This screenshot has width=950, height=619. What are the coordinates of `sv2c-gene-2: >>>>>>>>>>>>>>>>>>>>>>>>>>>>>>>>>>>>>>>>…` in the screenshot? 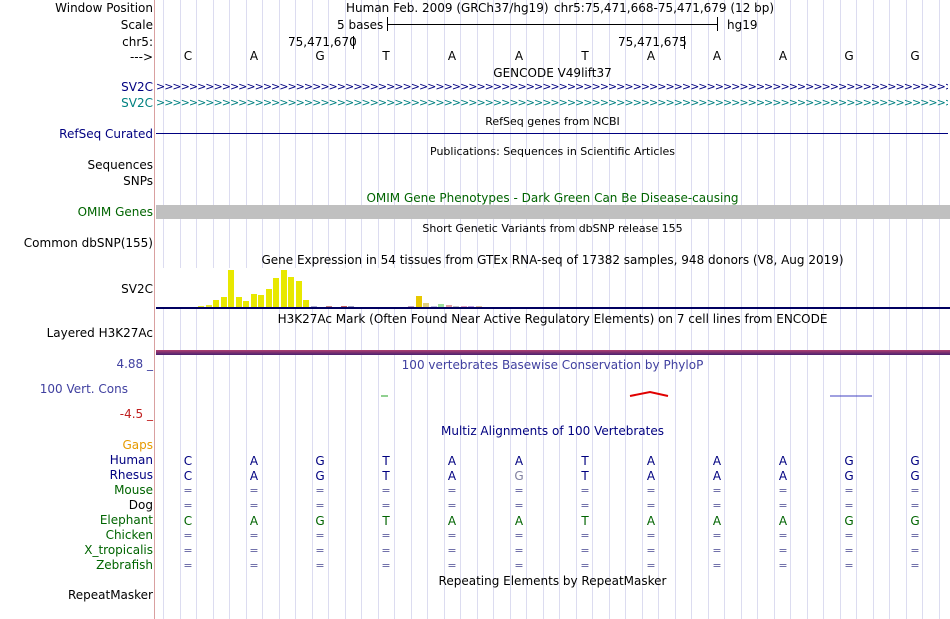 It's located at (552, 103).